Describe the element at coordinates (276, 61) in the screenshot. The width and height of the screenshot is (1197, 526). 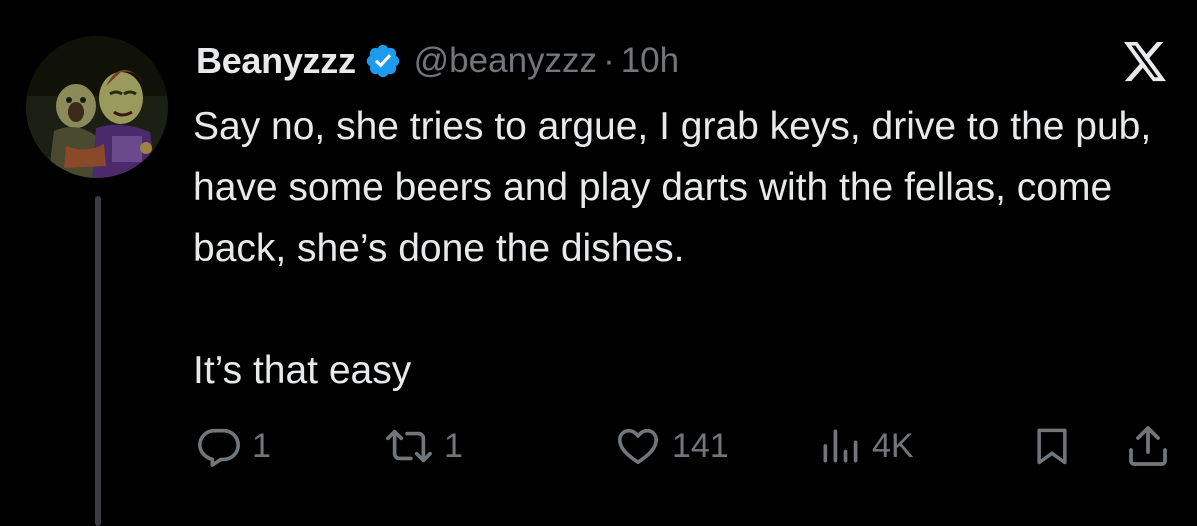
I see `display-name: Beanyzzz` at that location.